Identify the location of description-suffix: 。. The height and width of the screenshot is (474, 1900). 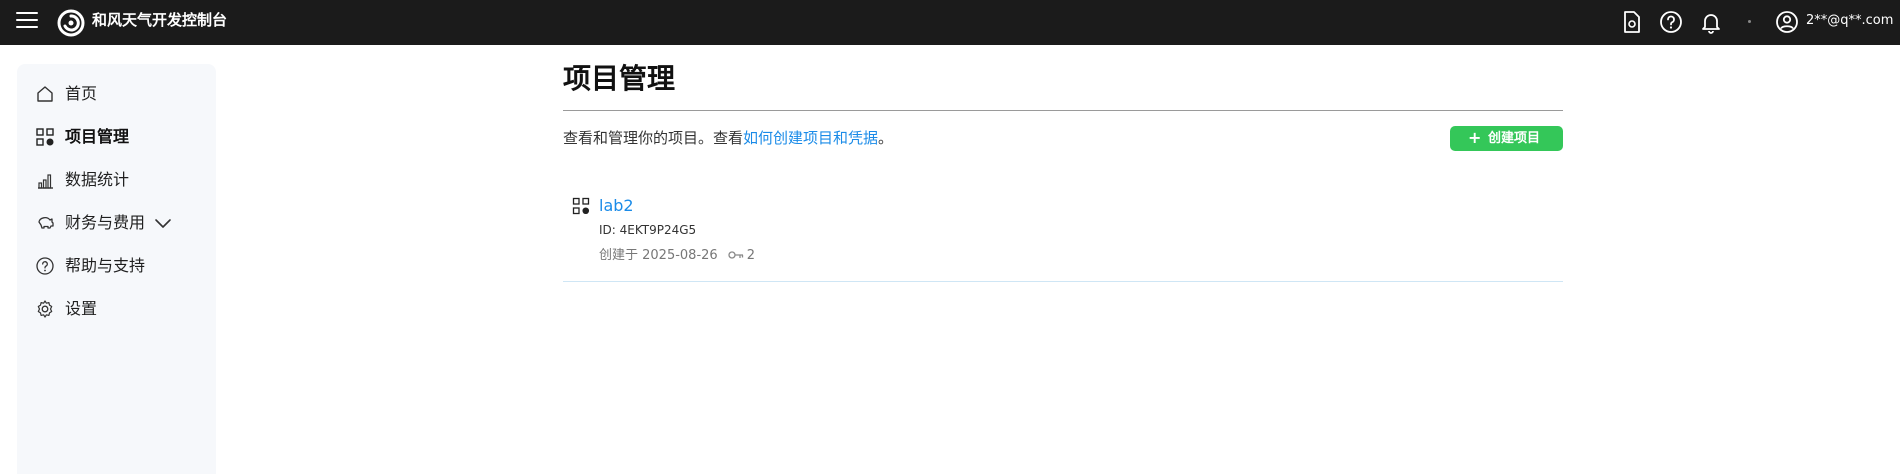
(886, 138).